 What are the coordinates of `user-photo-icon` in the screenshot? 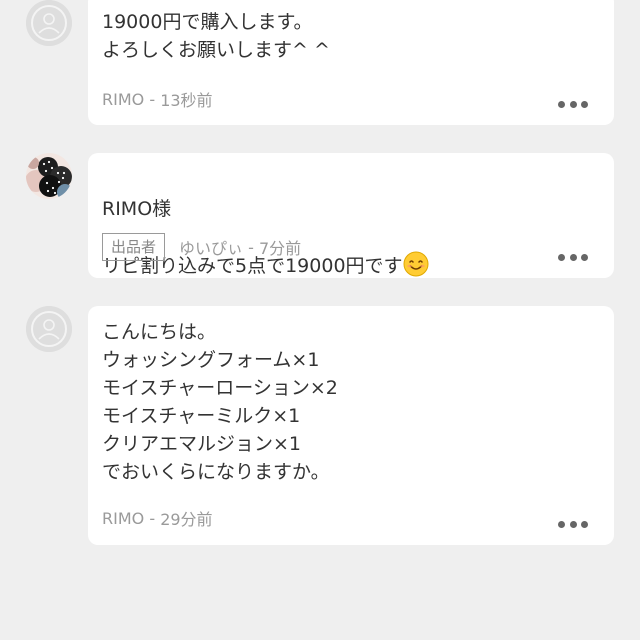 It's located at (49, 176).